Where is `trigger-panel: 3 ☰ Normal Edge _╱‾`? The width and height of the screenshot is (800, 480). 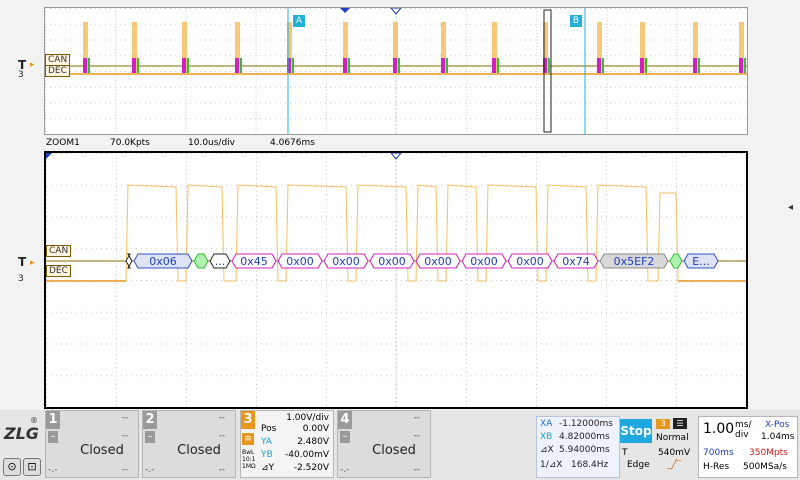
trigger-panel: 3 ☰ Normal Edge _╱‾ is located at coordinates (662, 447).